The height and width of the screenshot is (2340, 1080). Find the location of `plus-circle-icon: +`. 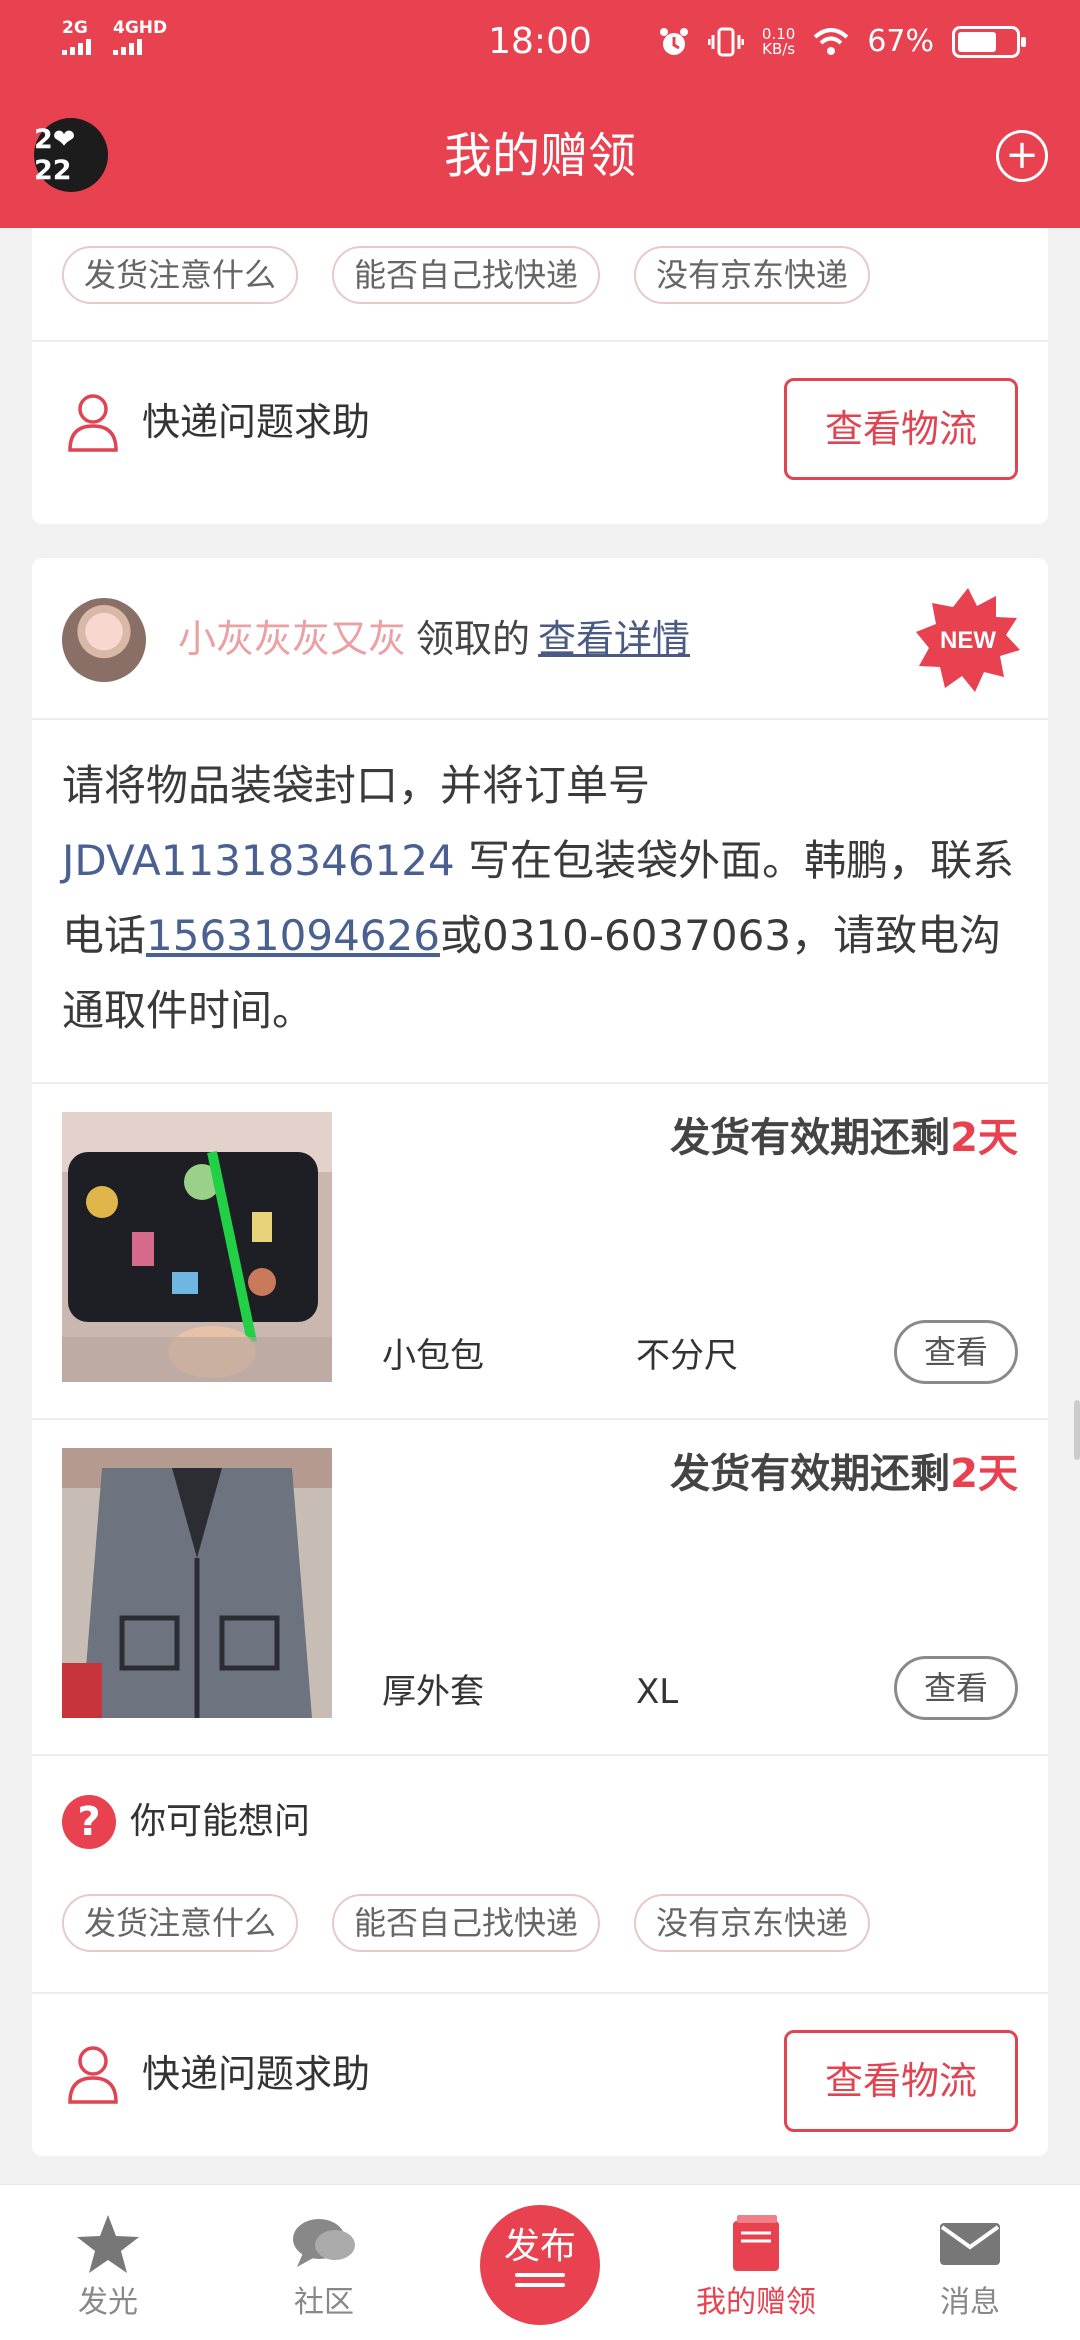

plus-circle-icon: + is located at coordinates (1022, 156).